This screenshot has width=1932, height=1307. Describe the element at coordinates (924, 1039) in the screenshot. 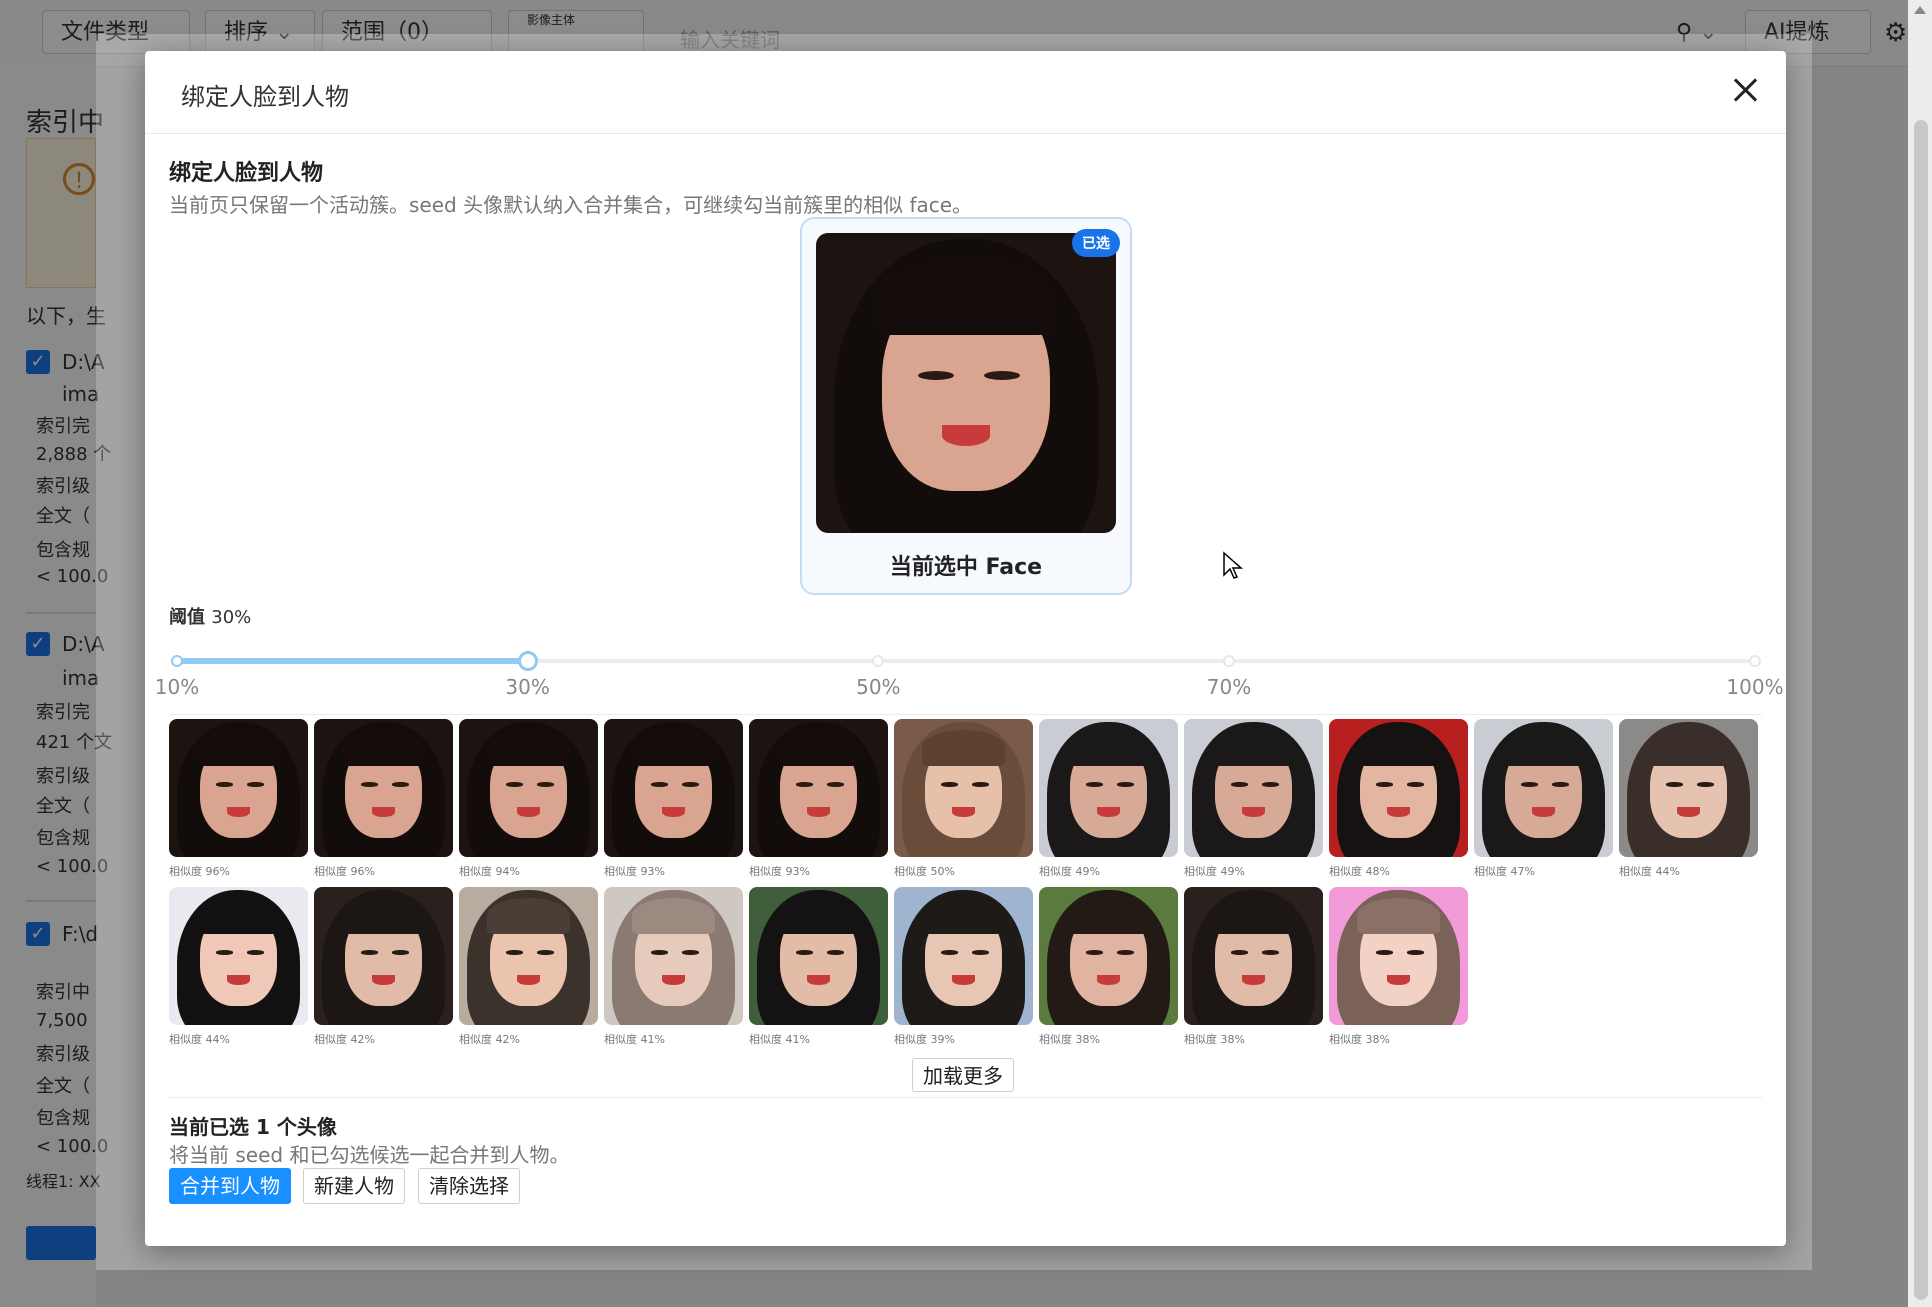

I see `candidate-similarity: 相似度 39%` at that location.